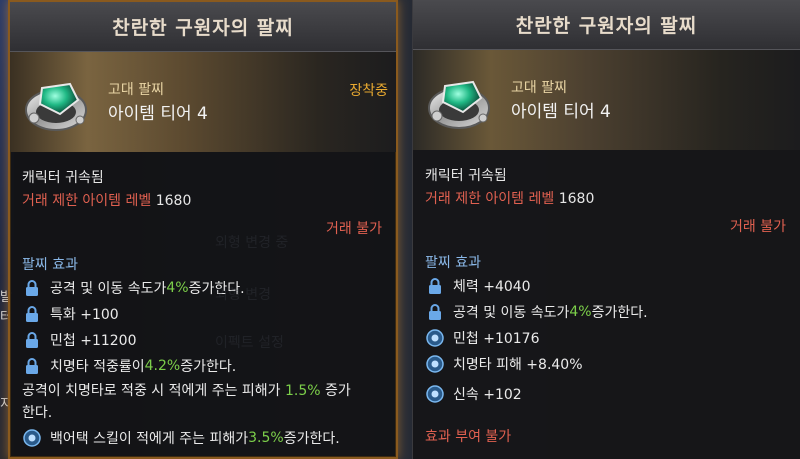 The height and width of the screenshot is (459, 800). What do you see at coordinates (478, 286) in the screenshot?
I see `effect-row: 체력 +4040` at bounding box center [478, 286].